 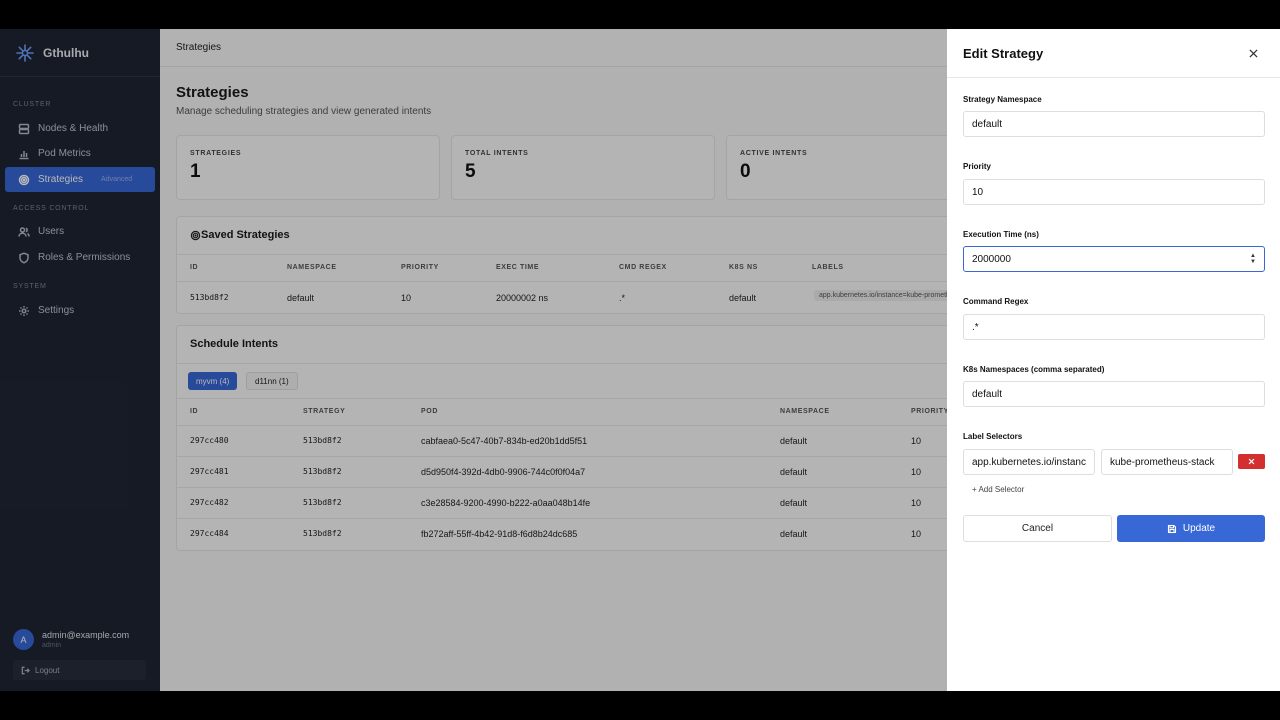 I want to click on save-icon, so click(x=1171, y=528).